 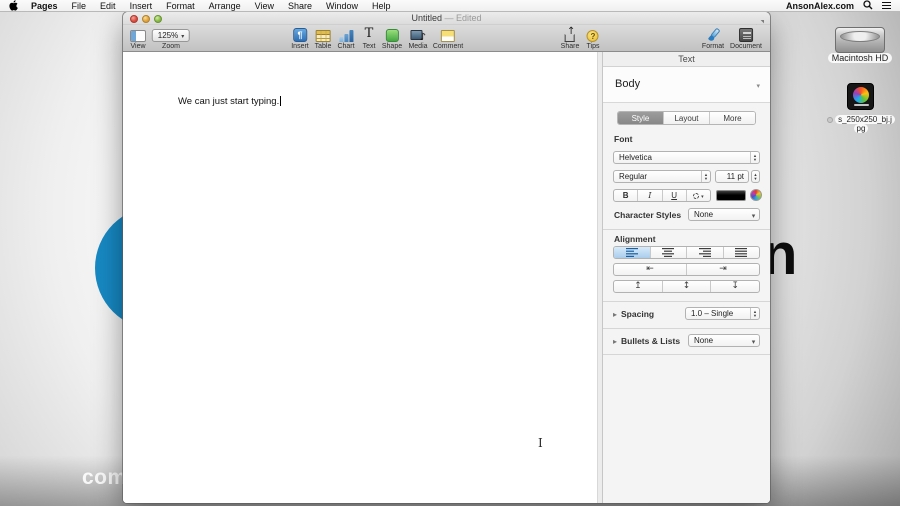 What do you see at coordinates (323, 38) in the screenshot?
I see `table-button: Table` at bounding box center [323, 38].